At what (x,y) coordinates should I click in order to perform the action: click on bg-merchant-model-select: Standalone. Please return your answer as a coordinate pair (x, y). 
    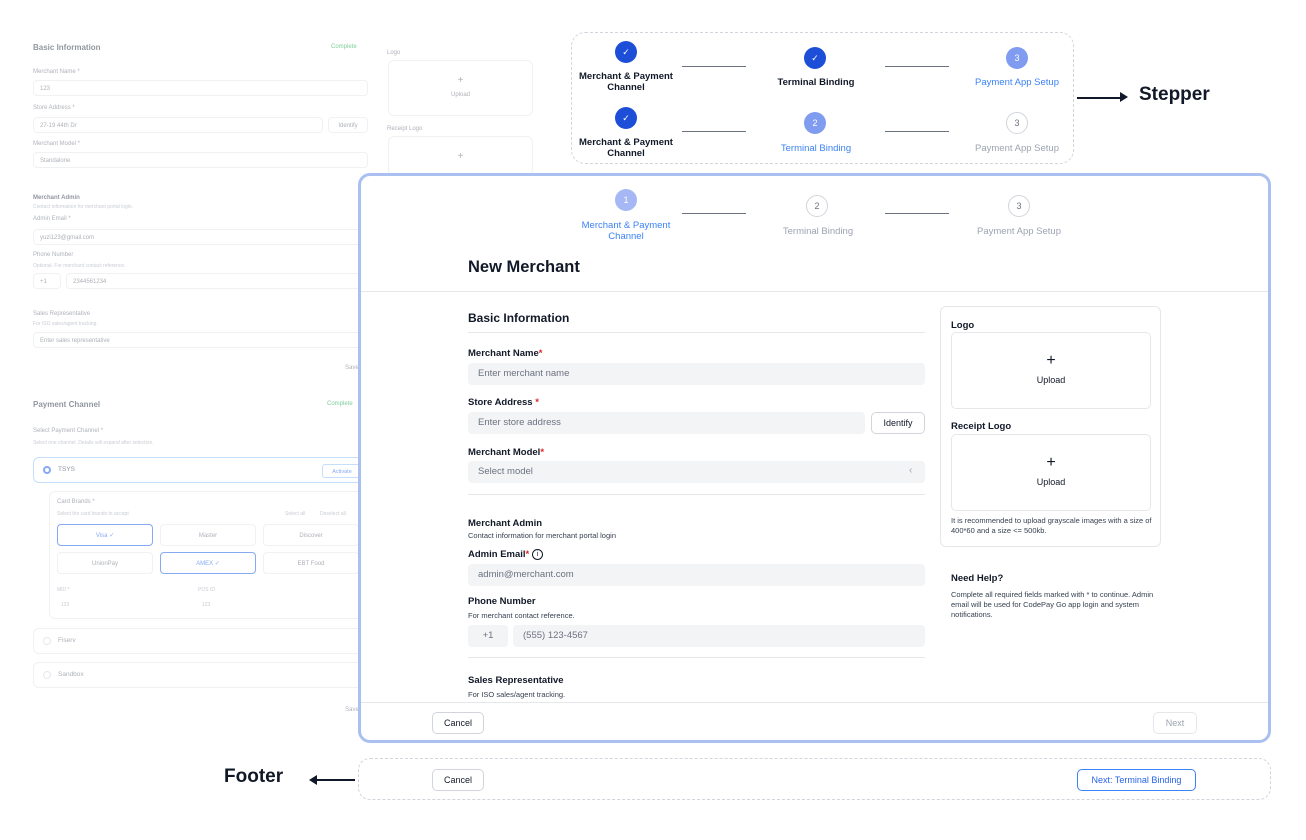
    Looking at the image, I should click on (200, 160).